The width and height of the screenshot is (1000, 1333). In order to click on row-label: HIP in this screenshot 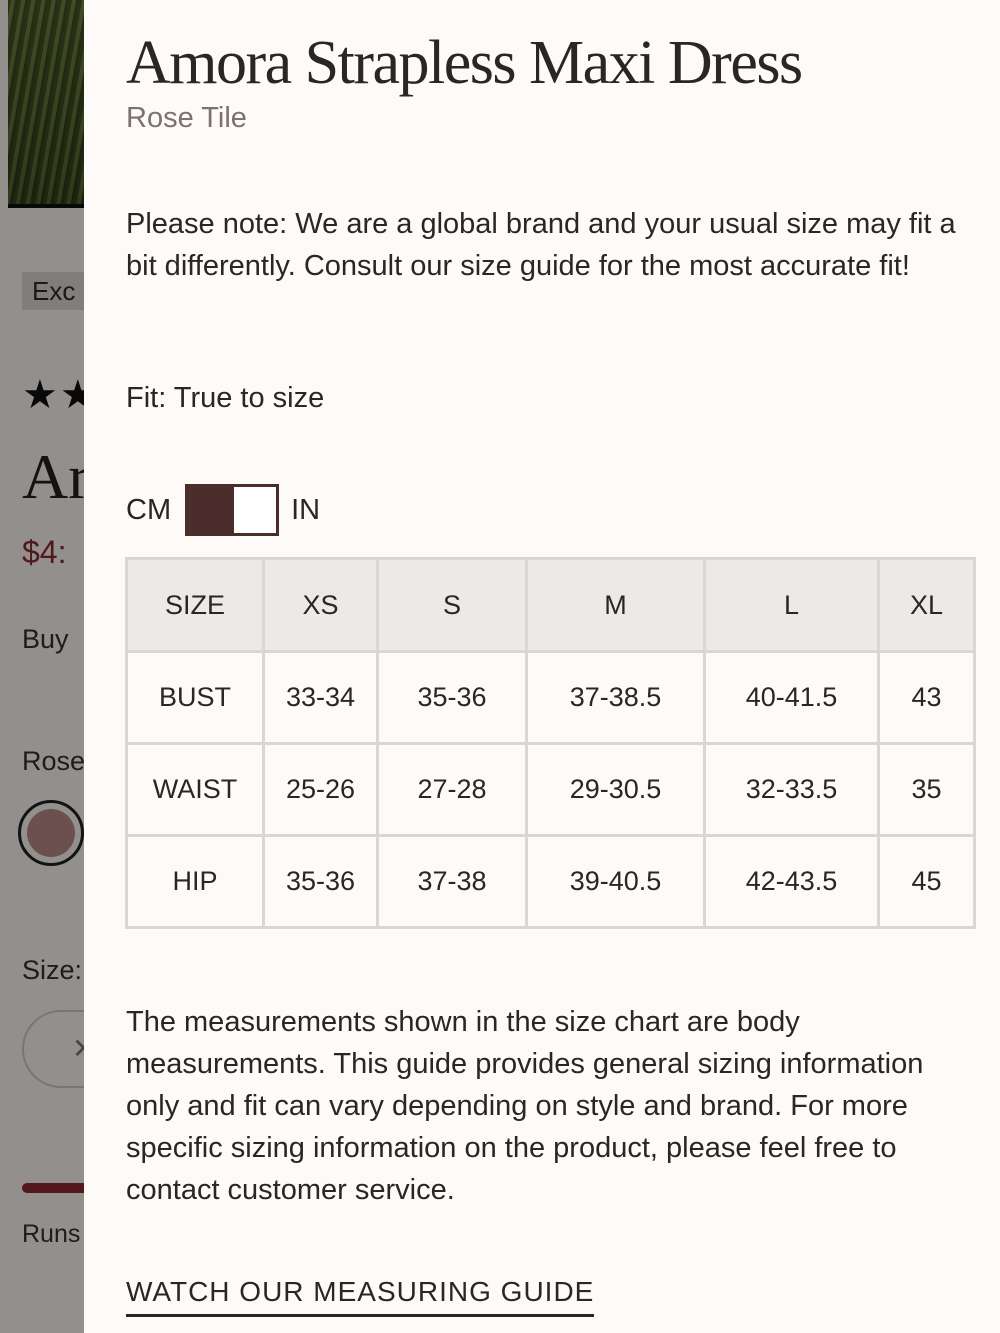, I will do `click(195, 881)`.